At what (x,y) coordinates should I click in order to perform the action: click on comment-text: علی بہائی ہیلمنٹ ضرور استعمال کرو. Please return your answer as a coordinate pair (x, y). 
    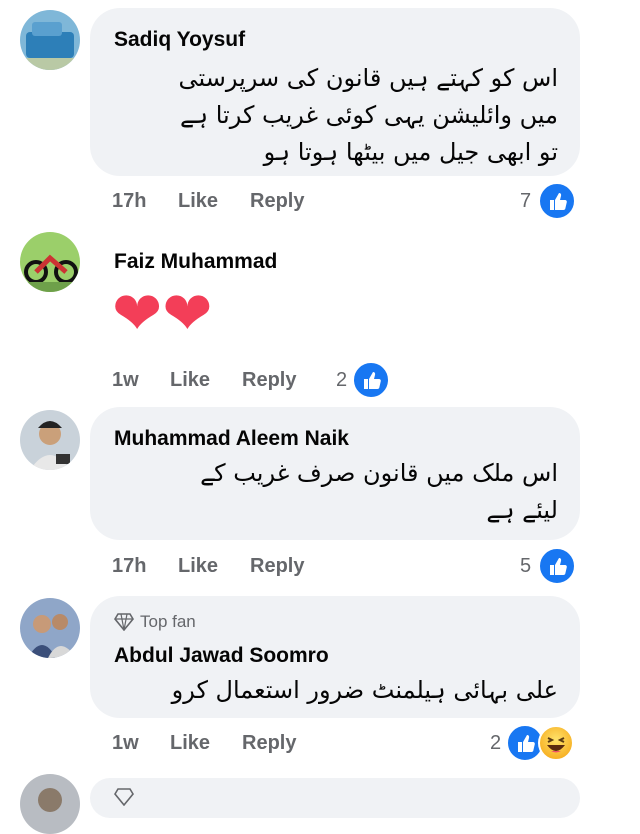
    Looking at the image, I should click on (364, 690).